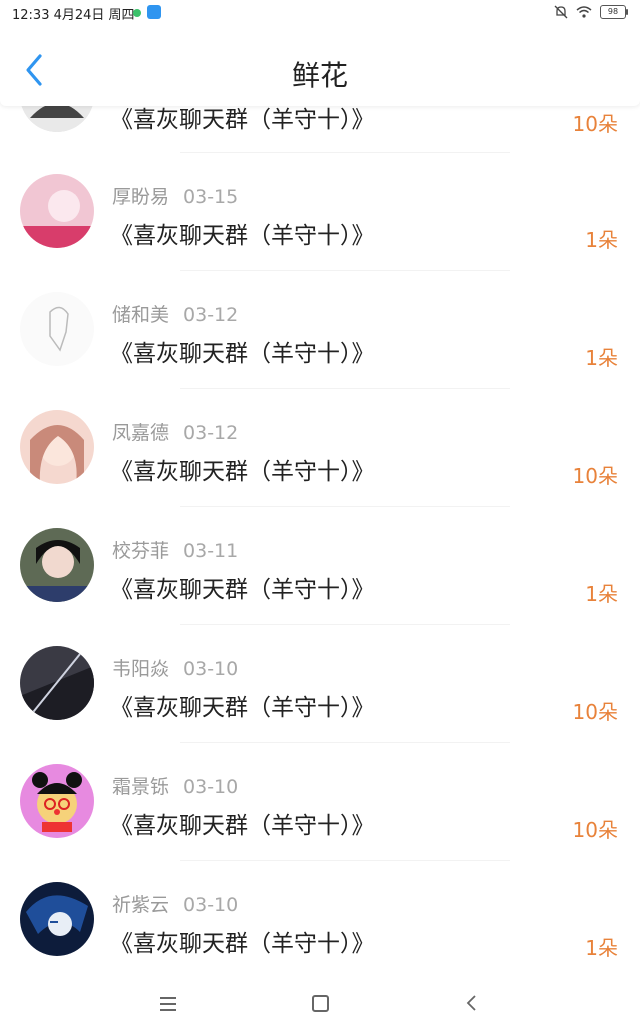  I want to click on wifi-icon, so click(584, 12).